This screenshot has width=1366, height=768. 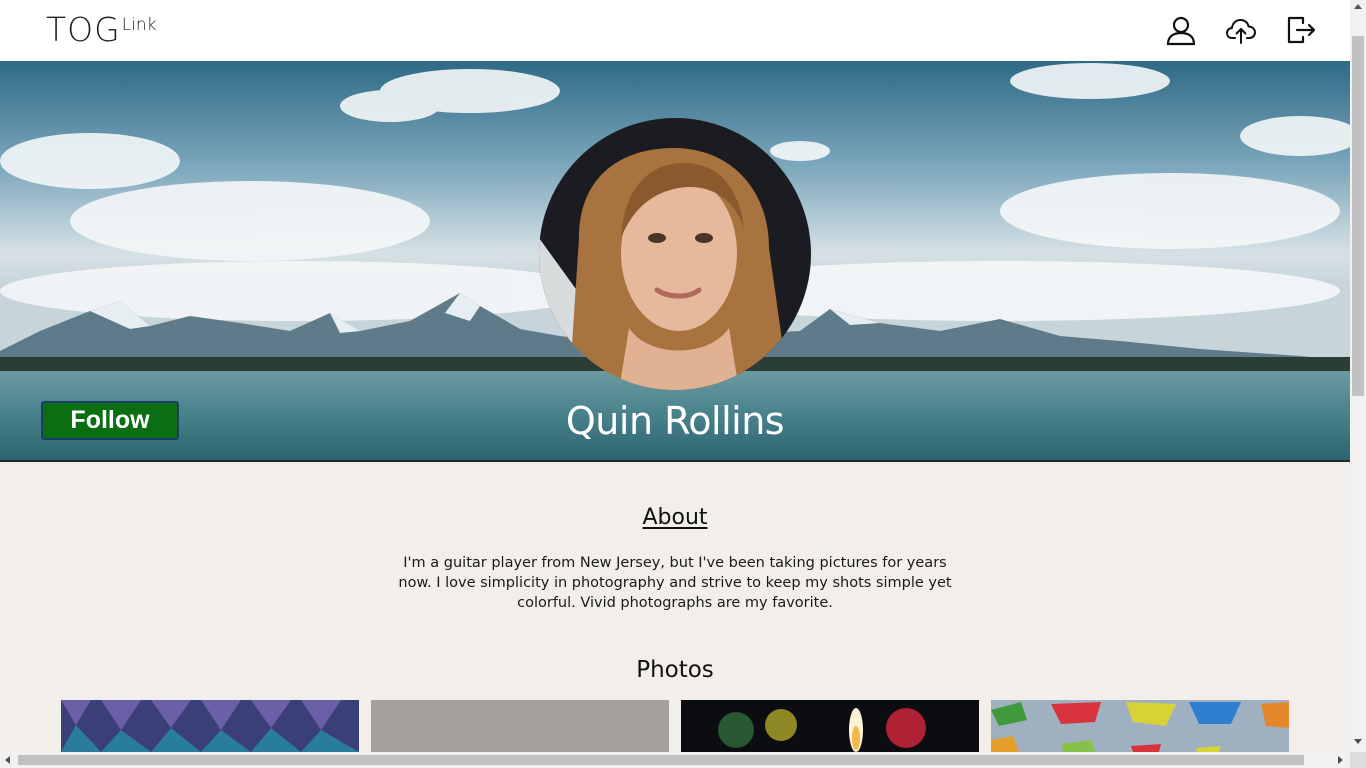 What do you see at coordinates (675, 254) in the screenshot?
I see `profile-avatar` at bounding box center [675, 254].